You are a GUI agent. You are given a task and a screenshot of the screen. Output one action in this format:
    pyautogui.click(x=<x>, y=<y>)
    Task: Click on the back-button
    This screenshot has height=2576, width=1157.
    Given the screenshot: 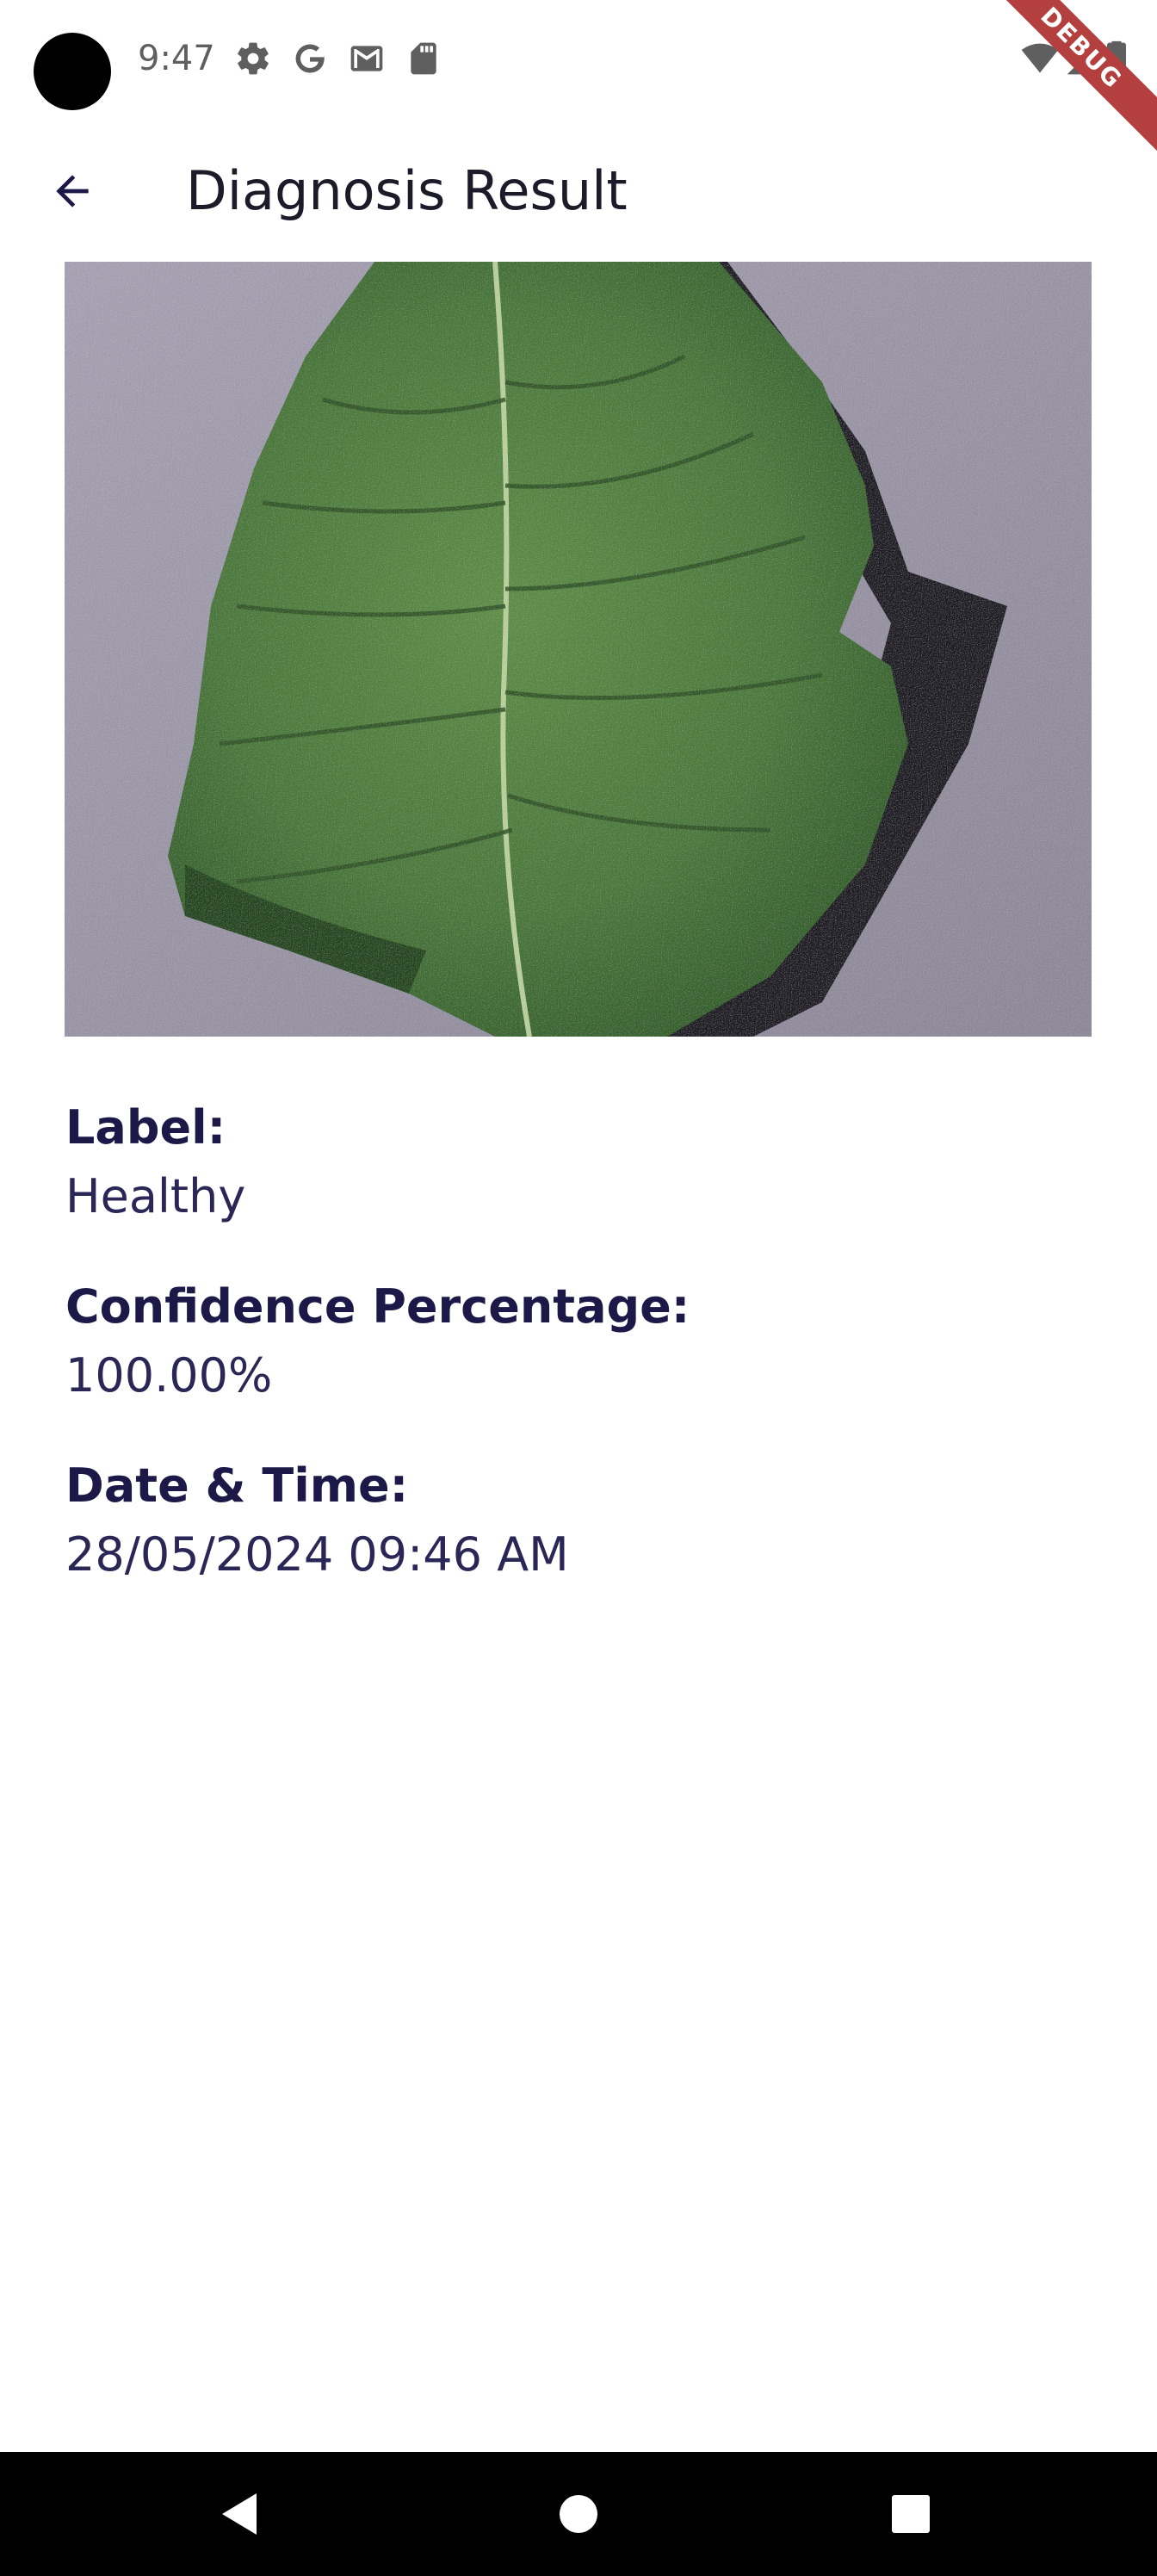 What is the action you would take?
    pyautogui.click(x=72, y=191)
    